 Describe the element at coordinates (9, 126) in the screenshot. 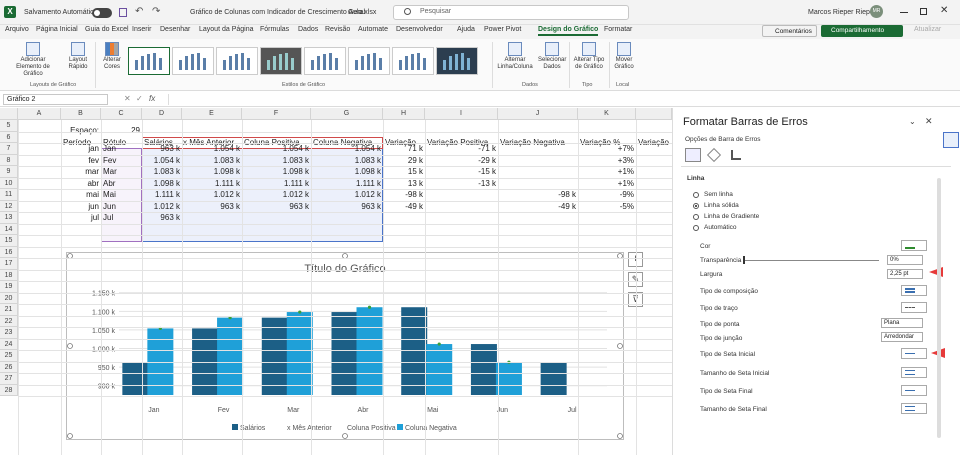

I see `row-header: 5` at that location.